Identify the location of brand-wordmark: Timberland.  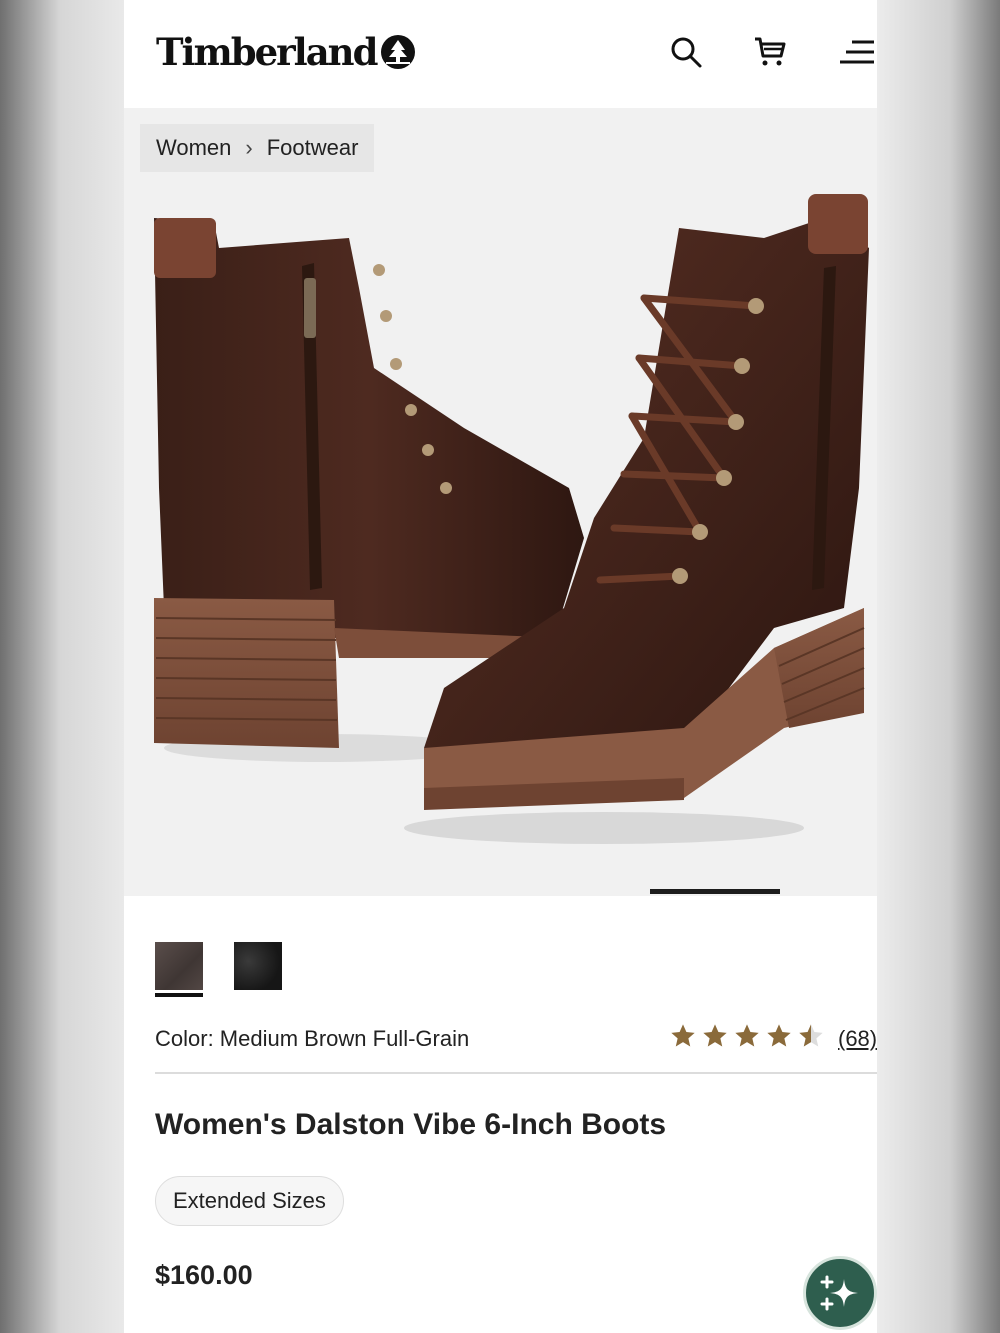
(267, 52).